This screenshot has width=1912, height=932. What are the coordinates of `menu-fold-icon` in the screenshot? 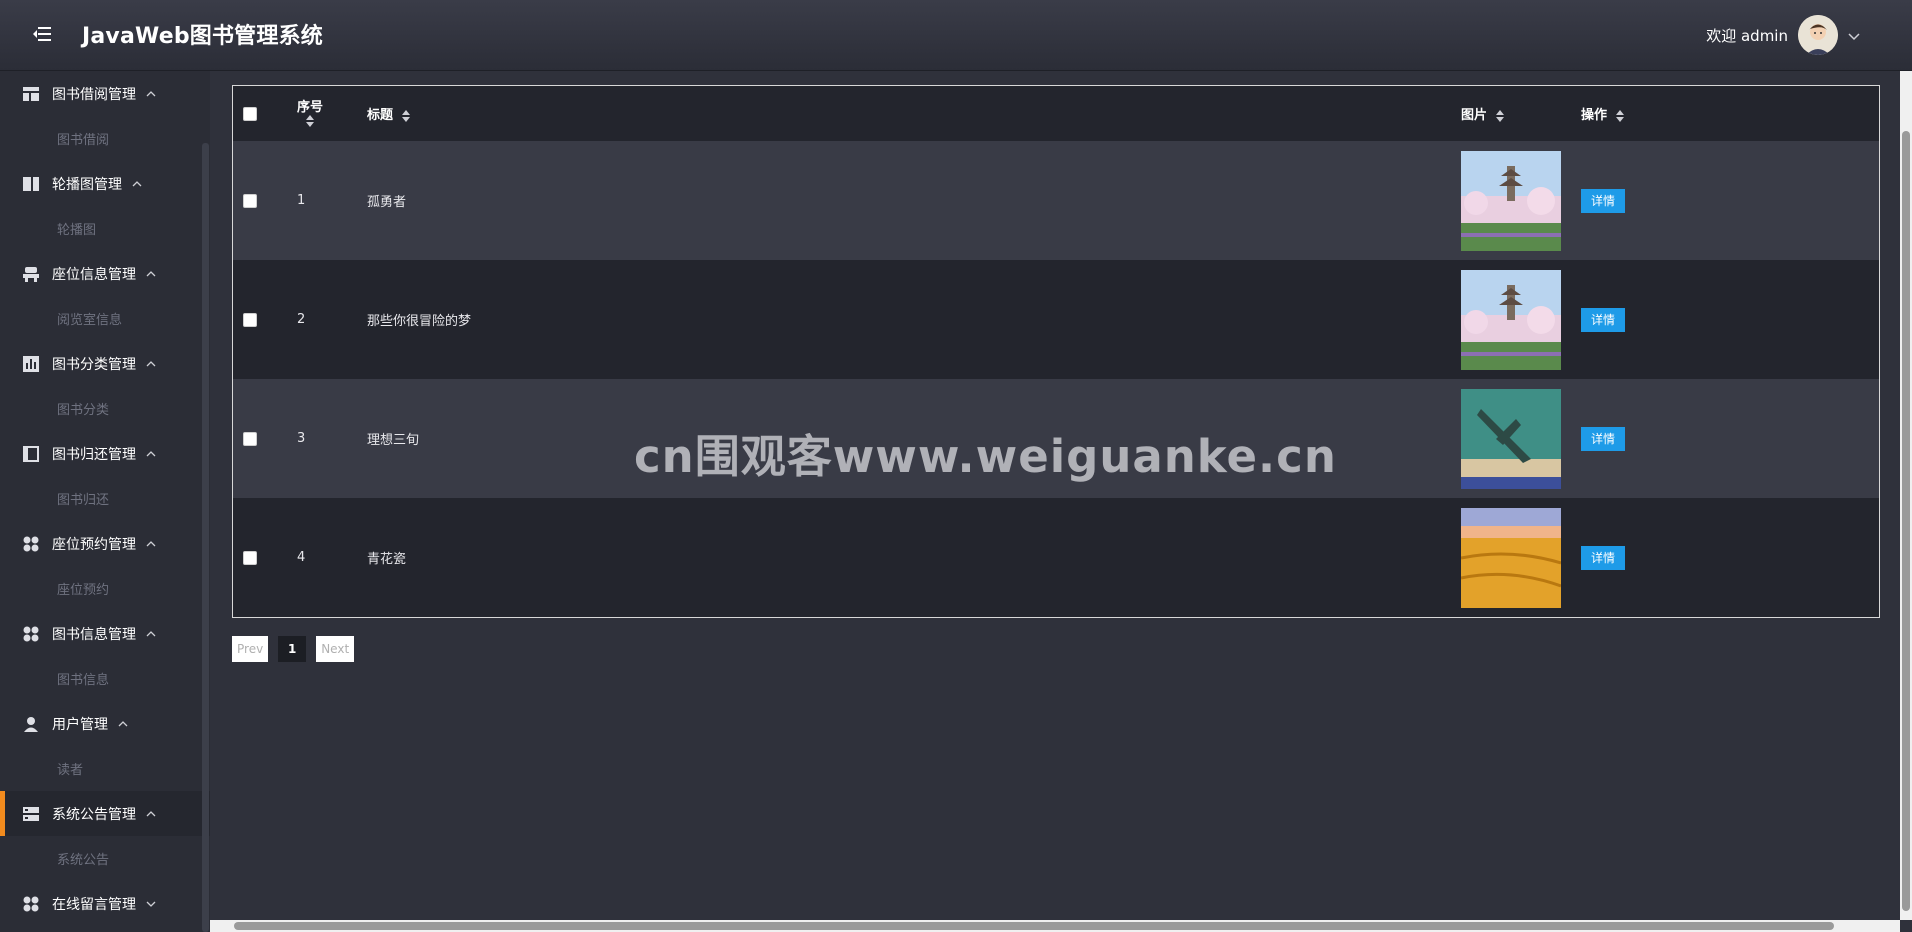 It's located at (42, 34).